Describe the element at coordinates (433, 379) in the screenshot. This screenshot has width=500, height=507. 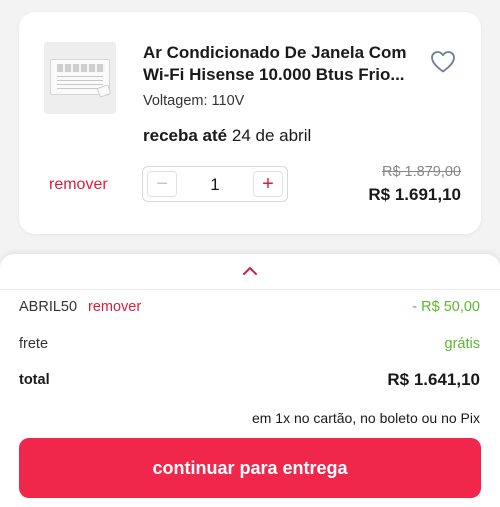
I see `total-value: R$ 1.641,10` at that location.